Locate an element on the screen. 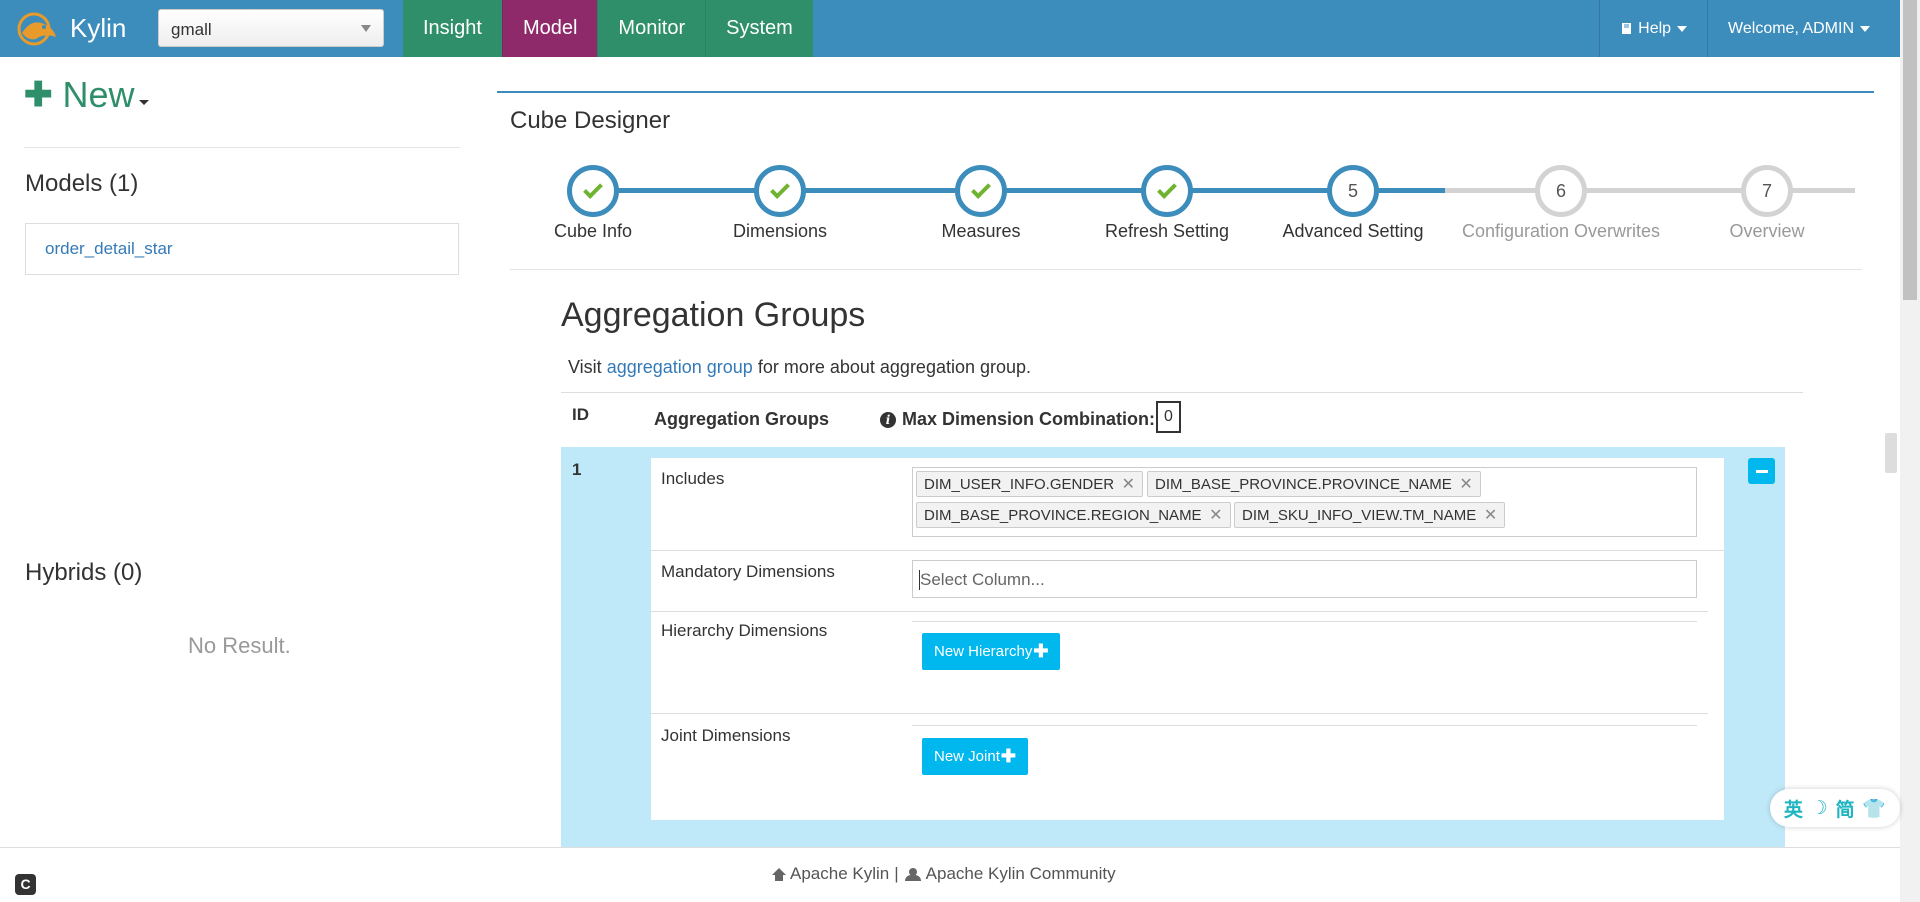 The image size is (1920, 902). include-tag: DIM_SKU_INFO_VIEW.TM_NAME ✕ is located at coordinates (1370, 515).